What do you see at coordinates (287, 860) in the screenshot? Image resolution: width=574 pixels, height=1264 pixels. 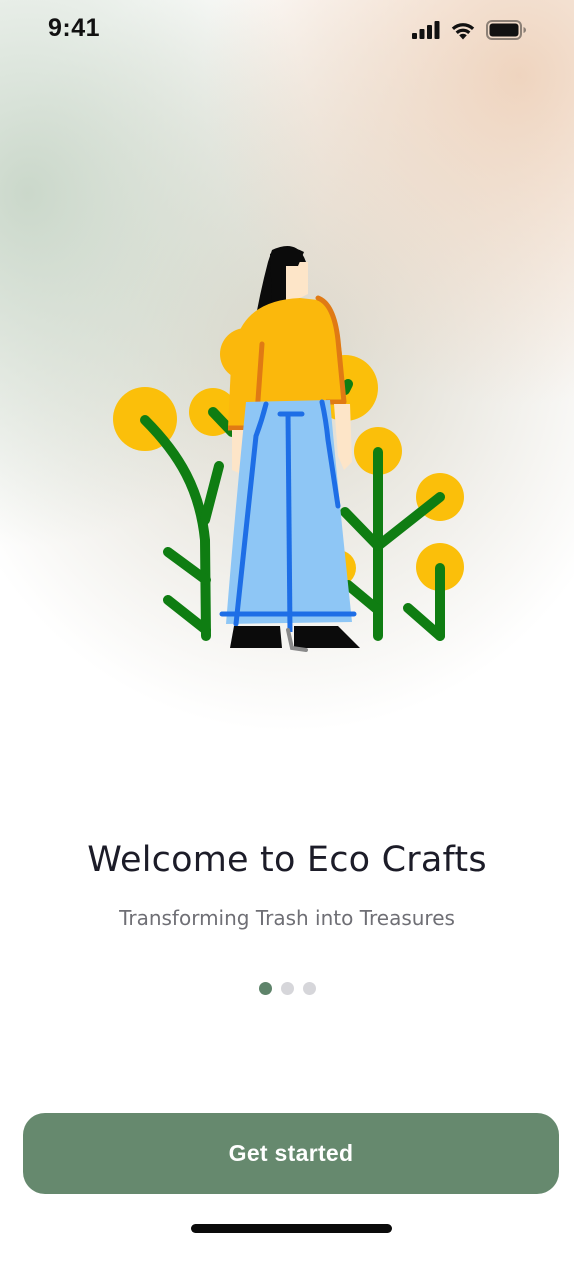 I see `onboarding-title: Welcome to Eco Crafts` at bounding box center [287, 860].